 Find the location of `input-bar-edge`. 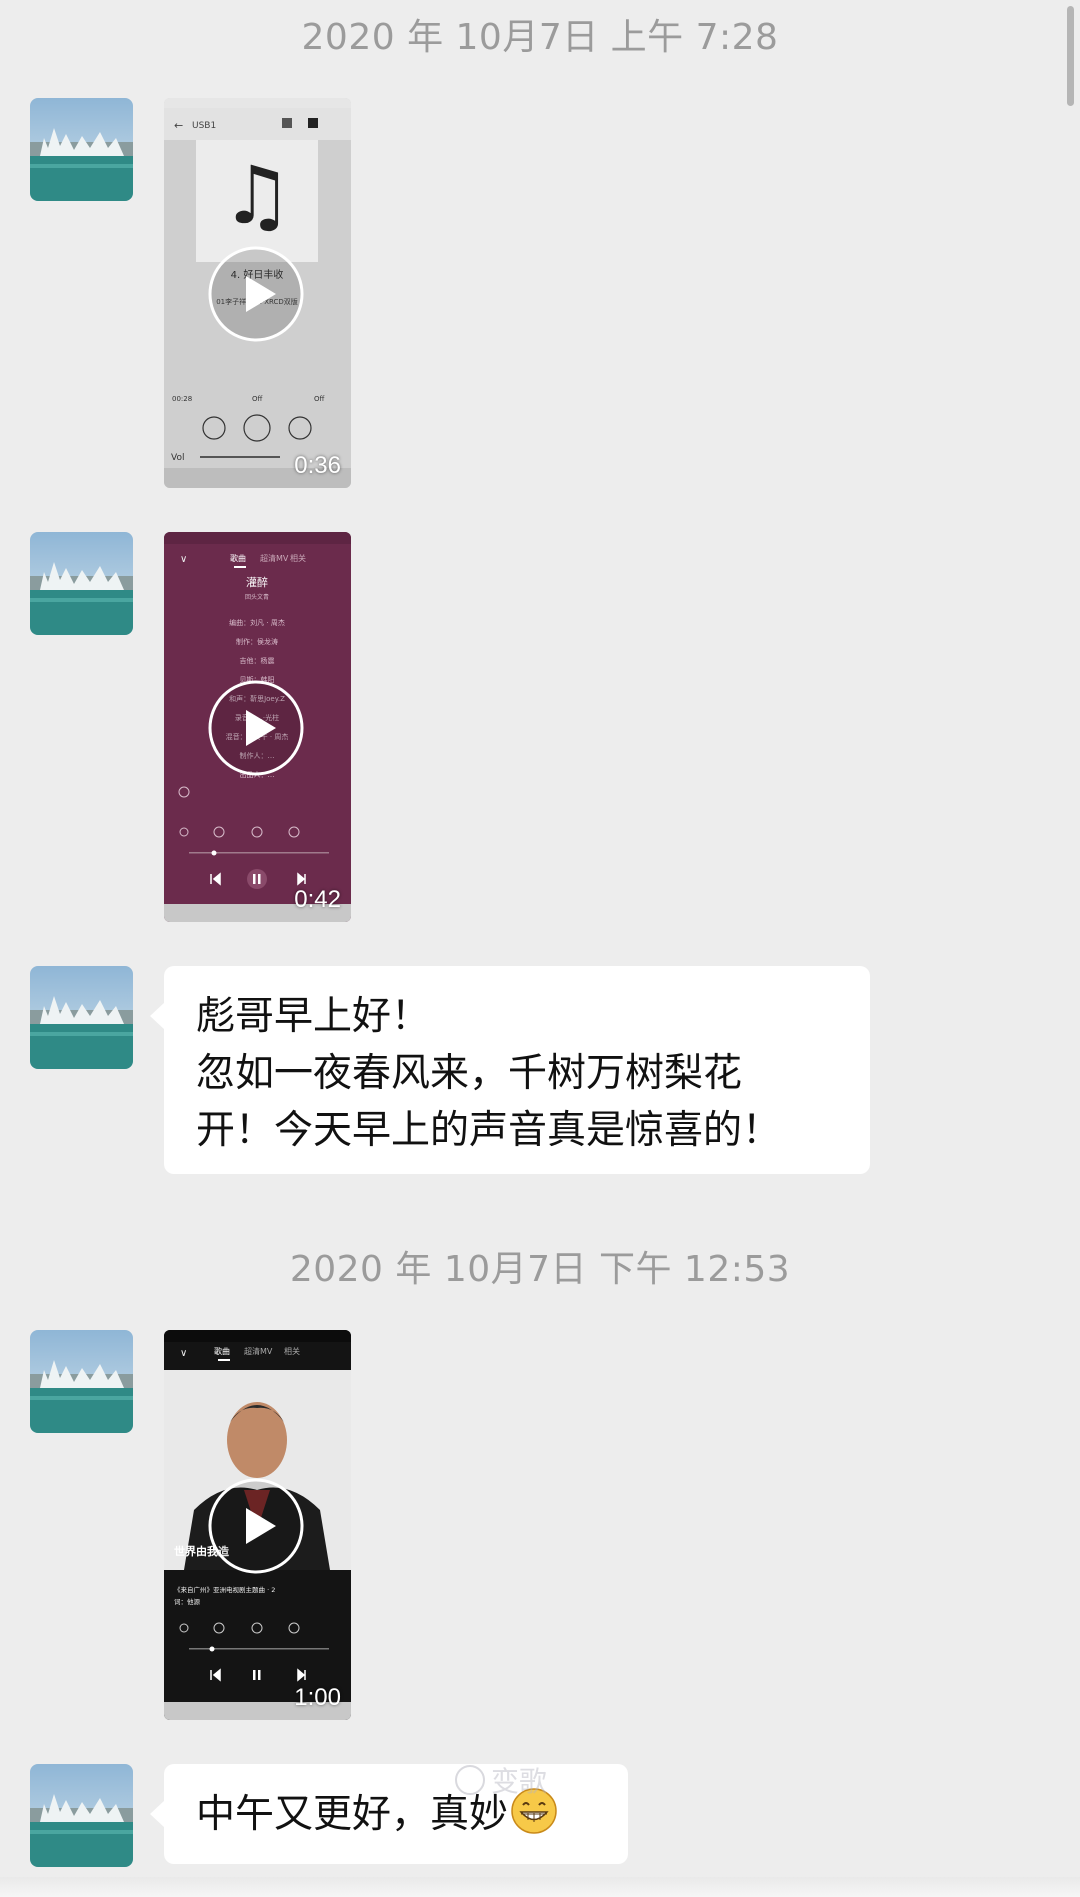

input-bar-edge is located at coordinates (540, 1887).